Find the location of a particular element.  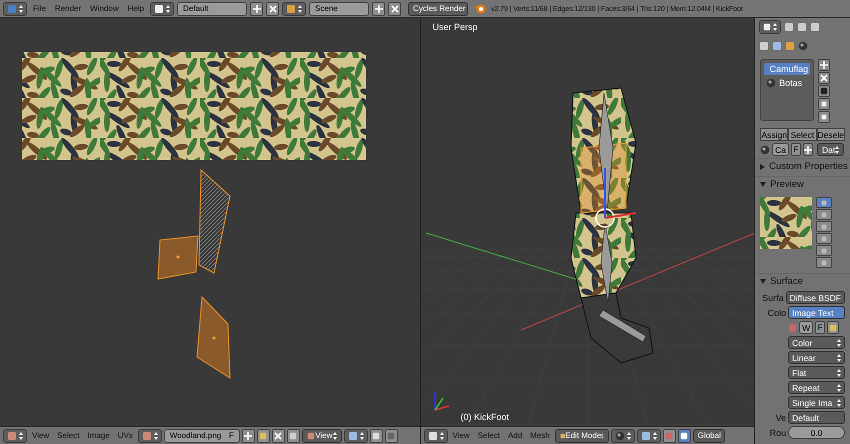

vector-dropdown: Default is located at coordinates (816, 417).